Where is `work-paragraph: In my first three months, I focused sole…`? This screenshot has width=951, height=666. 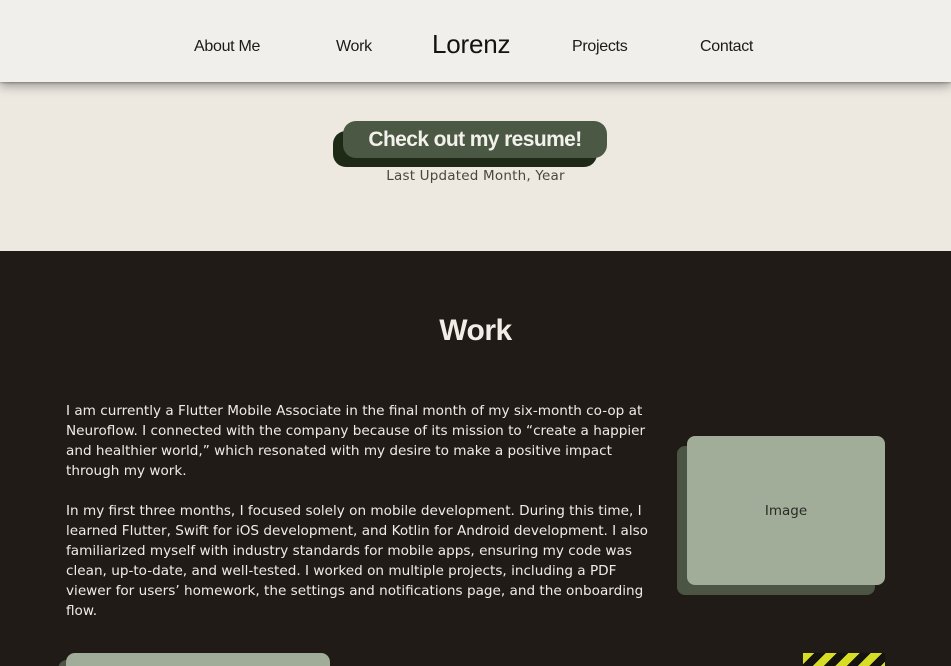
work-paragraph: In my first three months, I focused sole… is located at coordinates (357, 561).